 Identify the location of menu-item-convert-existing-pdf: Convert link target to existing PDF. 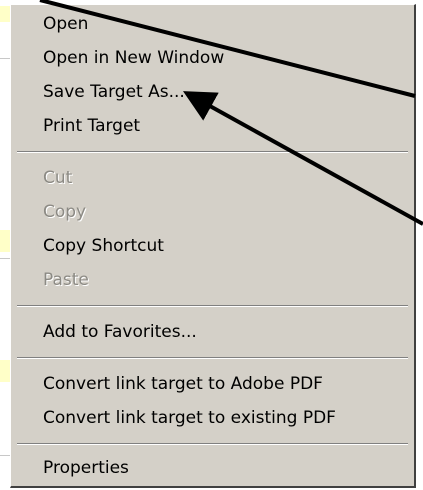
(212, 418).